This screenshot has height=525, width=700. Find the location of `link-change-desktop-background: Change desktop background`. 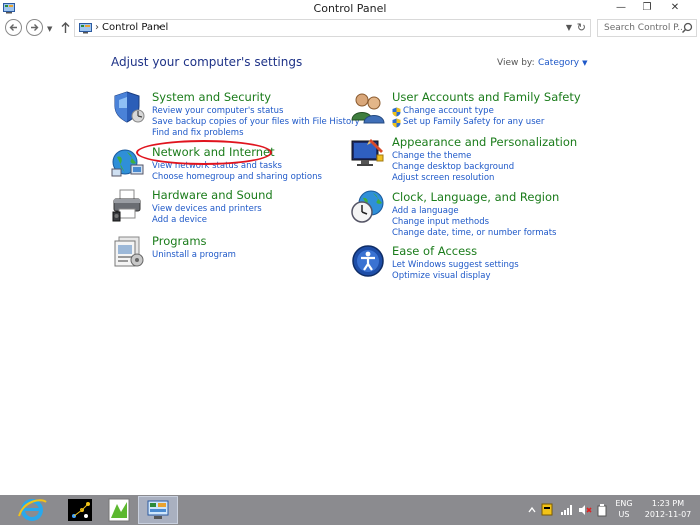

link-change-desktop-background: Change desktop background is located at coordinates (453, 167).